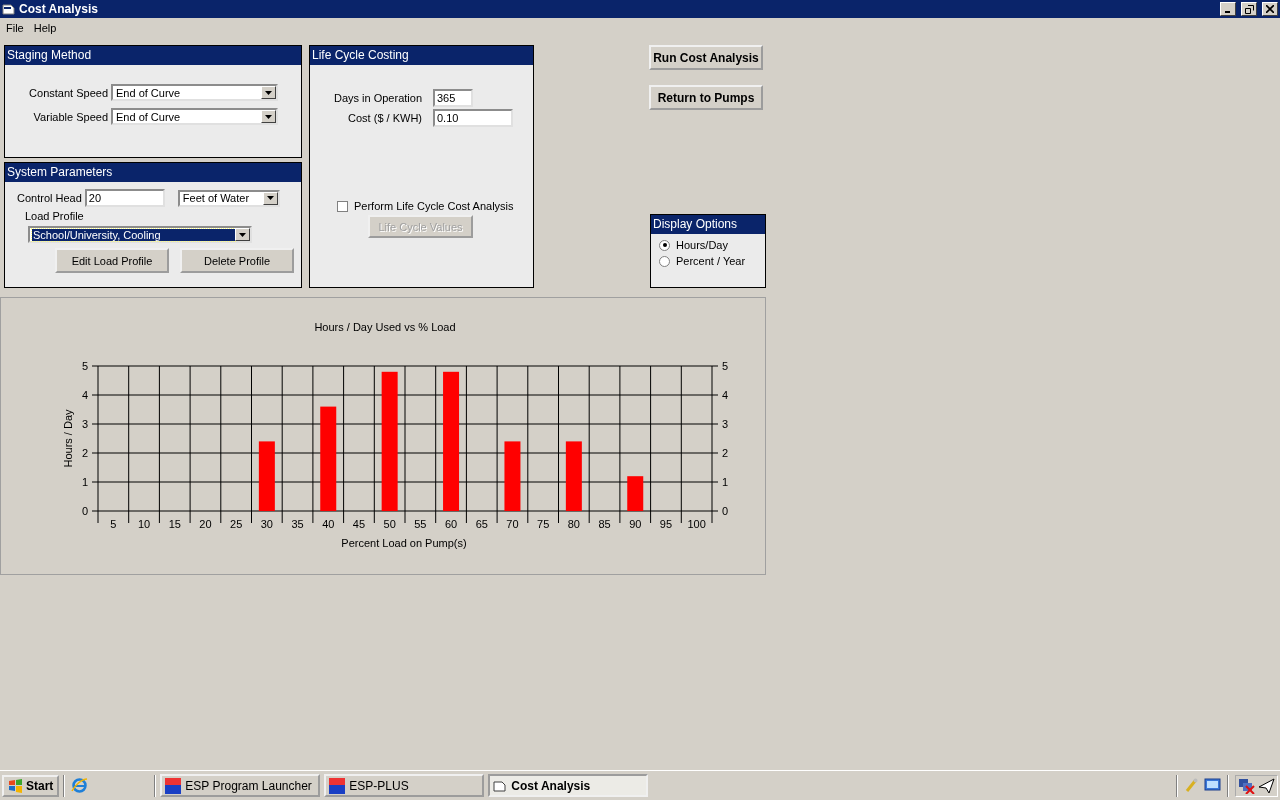 The height and width of the screenshot is (800, 1280). What do you see at coordinates (377, 98) in the screenshot?
I see `field-label: Days in Operation` at bounding box center [377, 98].